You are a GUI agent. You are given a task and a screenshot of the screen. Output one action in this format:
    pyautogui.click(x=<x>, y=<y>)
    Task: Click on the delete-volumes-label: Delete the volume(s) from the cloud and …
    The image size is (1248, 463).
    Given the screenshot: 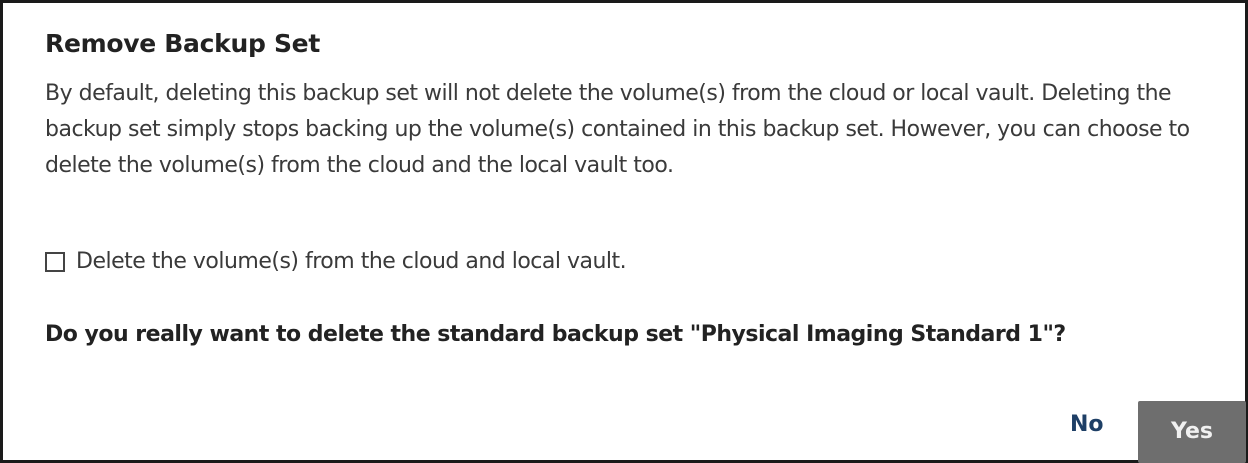 What is the action you would take?
    pyautogui.click(x=351, y=261)
    